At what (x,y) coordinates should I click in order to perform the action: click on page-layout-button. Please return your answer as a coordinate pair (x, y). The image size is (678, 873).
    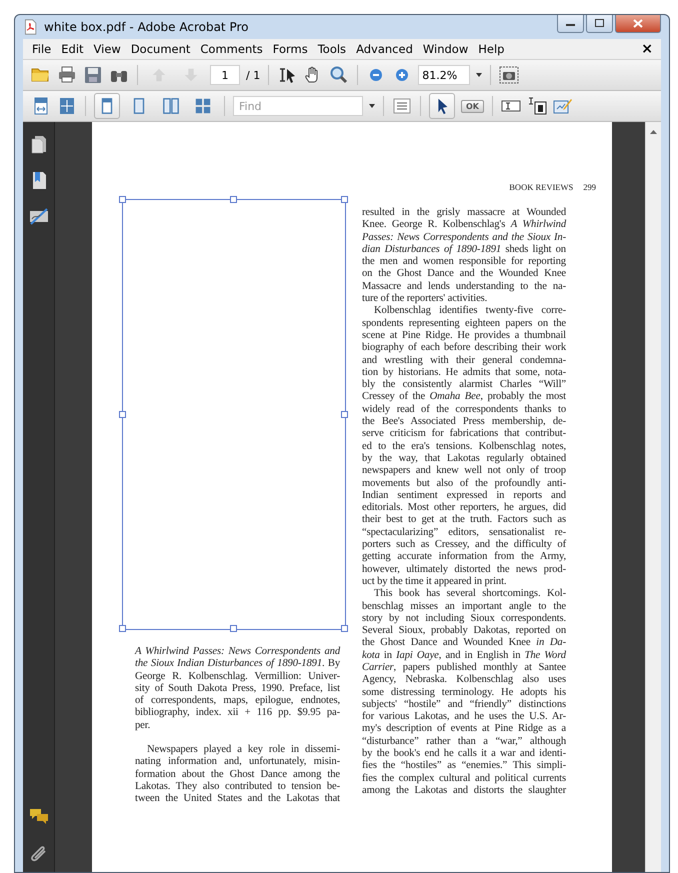
    Looking at the image, I should click on (107, 106).